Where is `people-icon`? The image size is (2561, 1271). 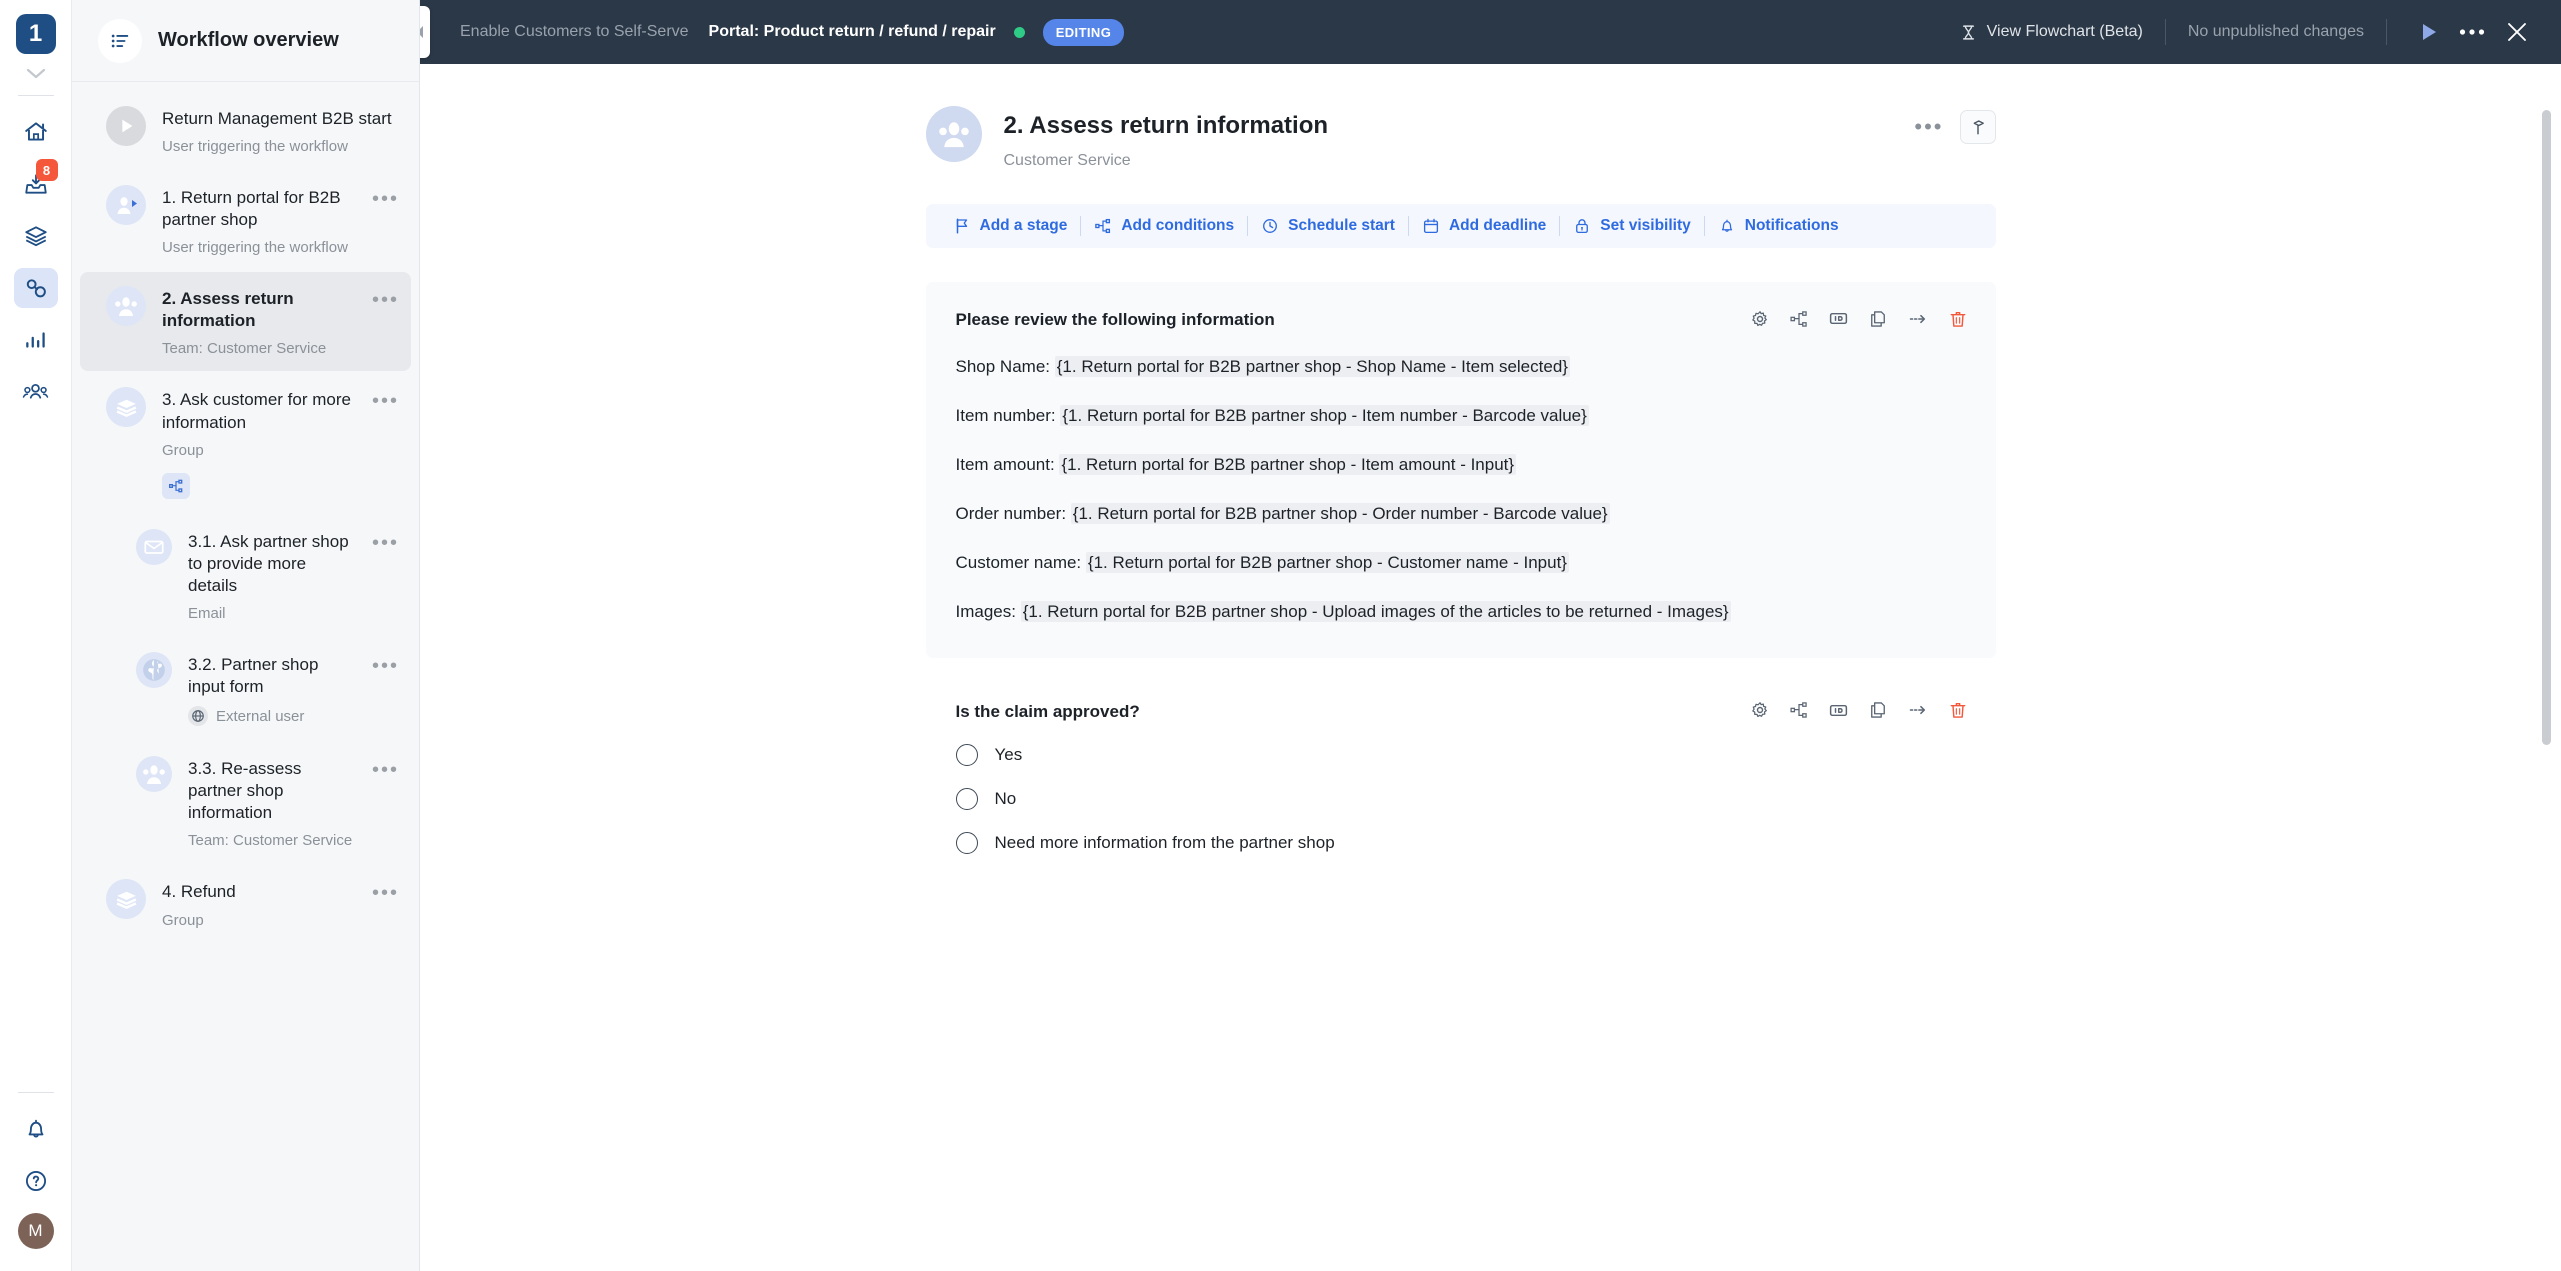 people-icon is located at coordinates (35, 391).